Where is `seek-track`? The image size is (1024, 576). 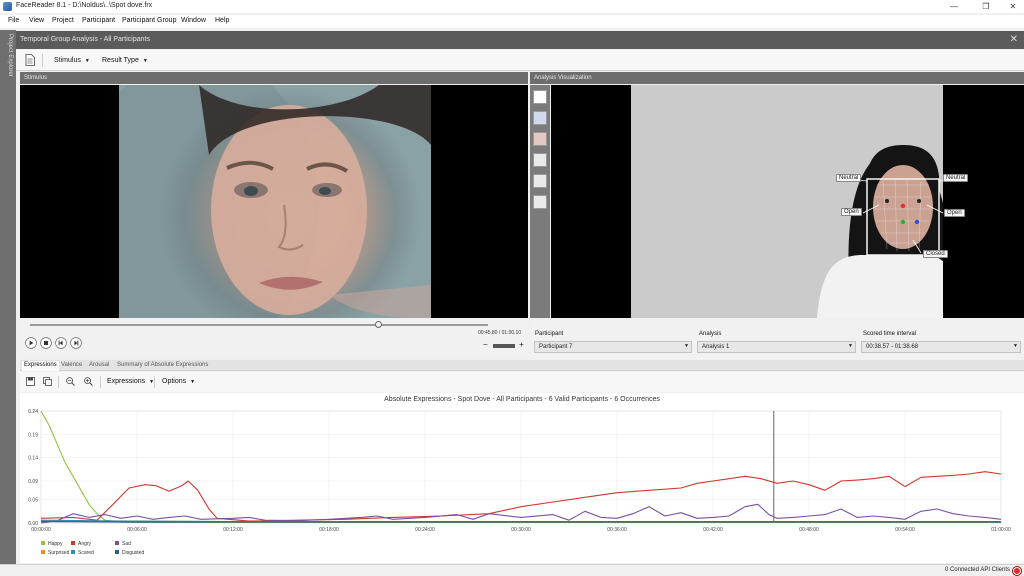 seek-track is located at coordinates (259, 325).